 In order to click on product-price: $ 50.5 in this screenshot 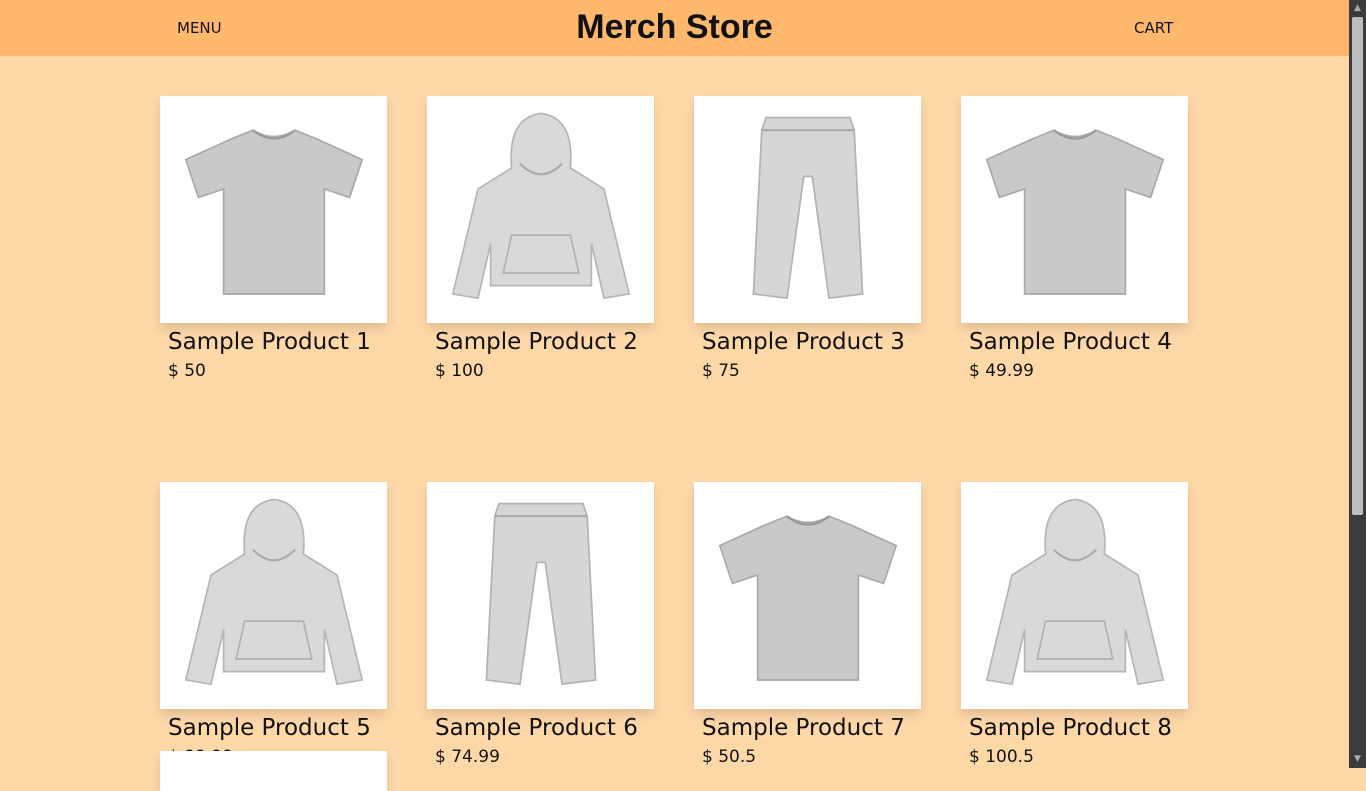, I will do `click(729, 757)`.